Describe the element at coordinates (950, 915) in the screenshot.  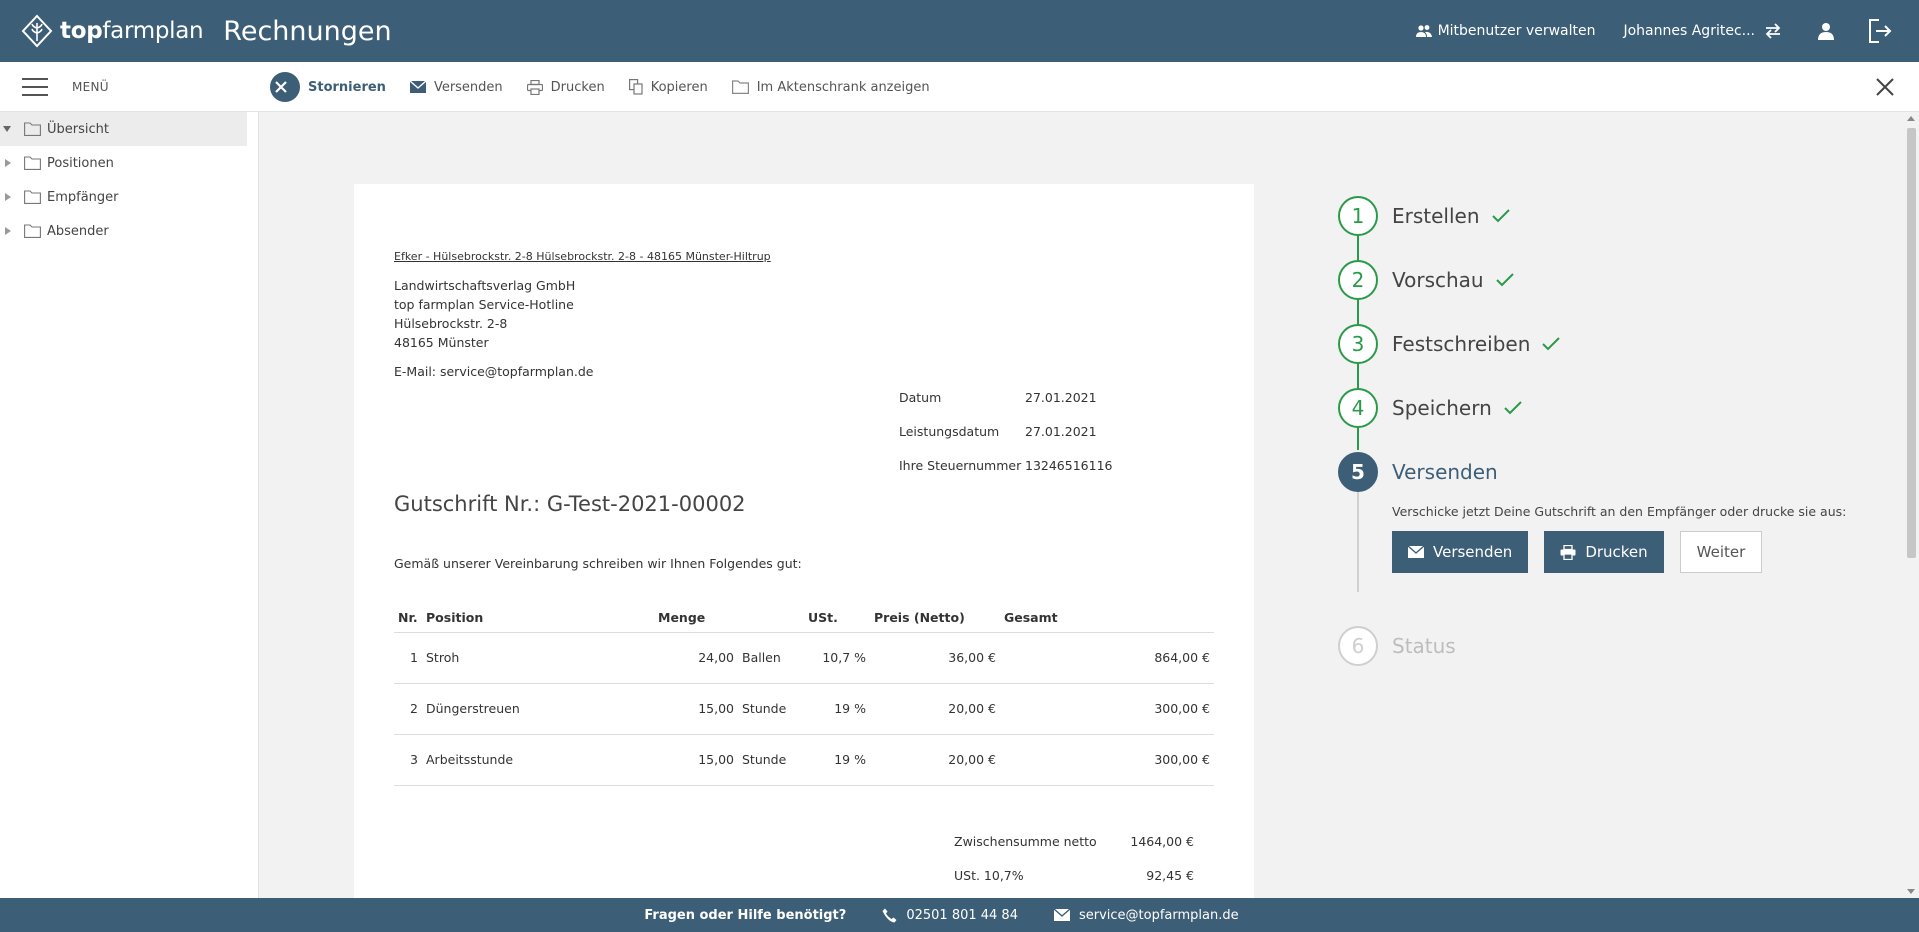
I see `phone-contact: 02501 801 44 84` at that location.